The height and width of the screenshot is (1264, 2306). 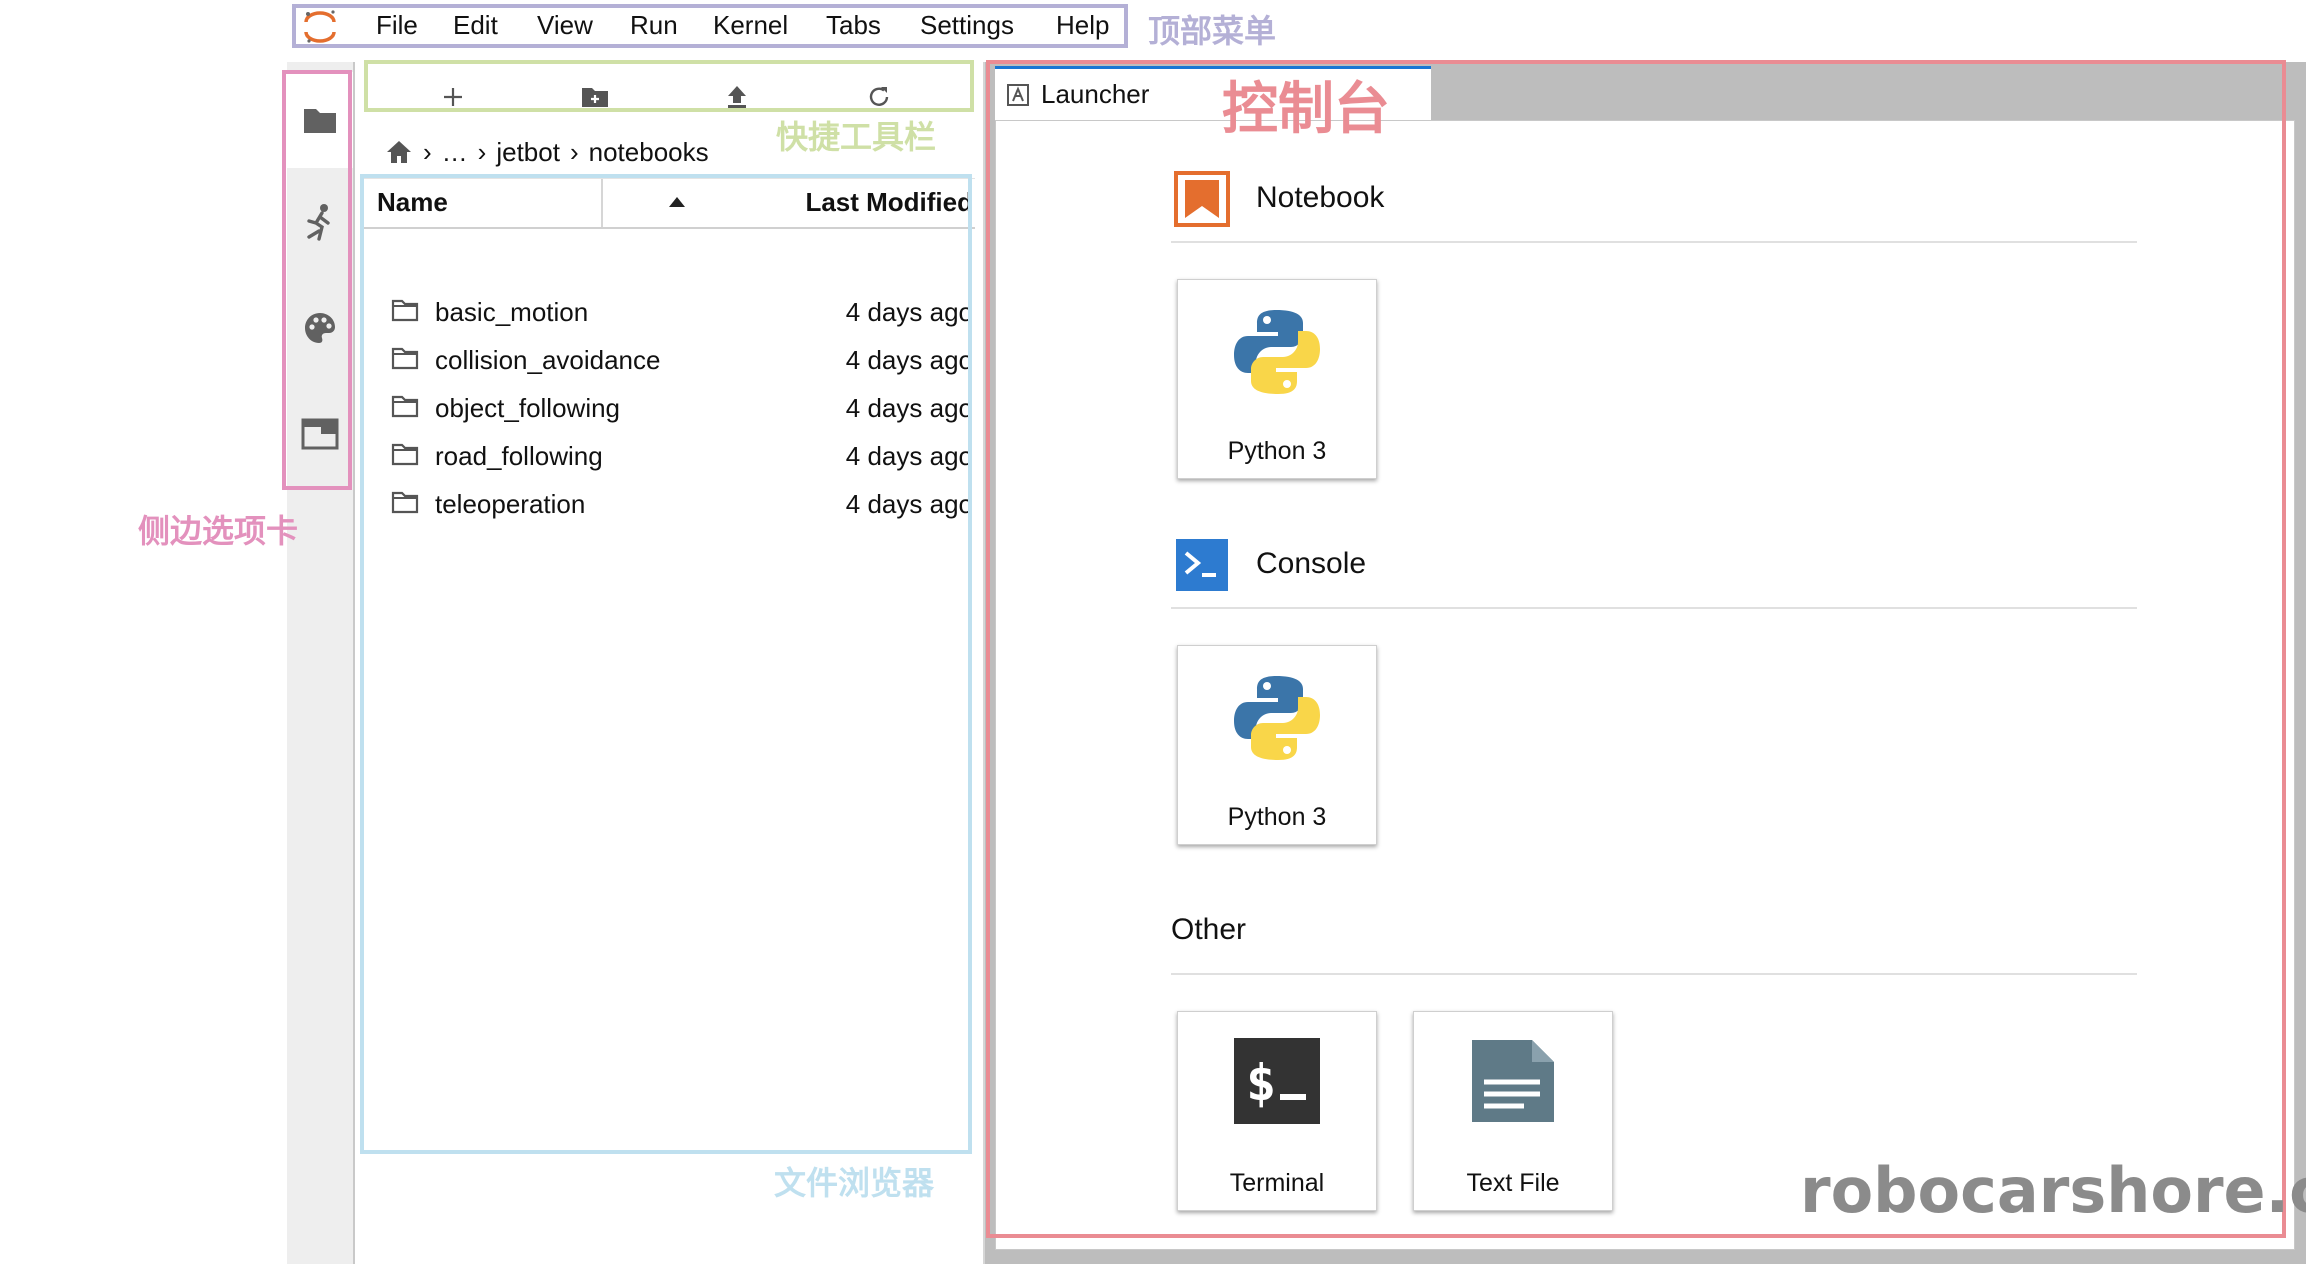 I want to click on watermark: robocarshore.cn, so click(x=2053, y=1190).